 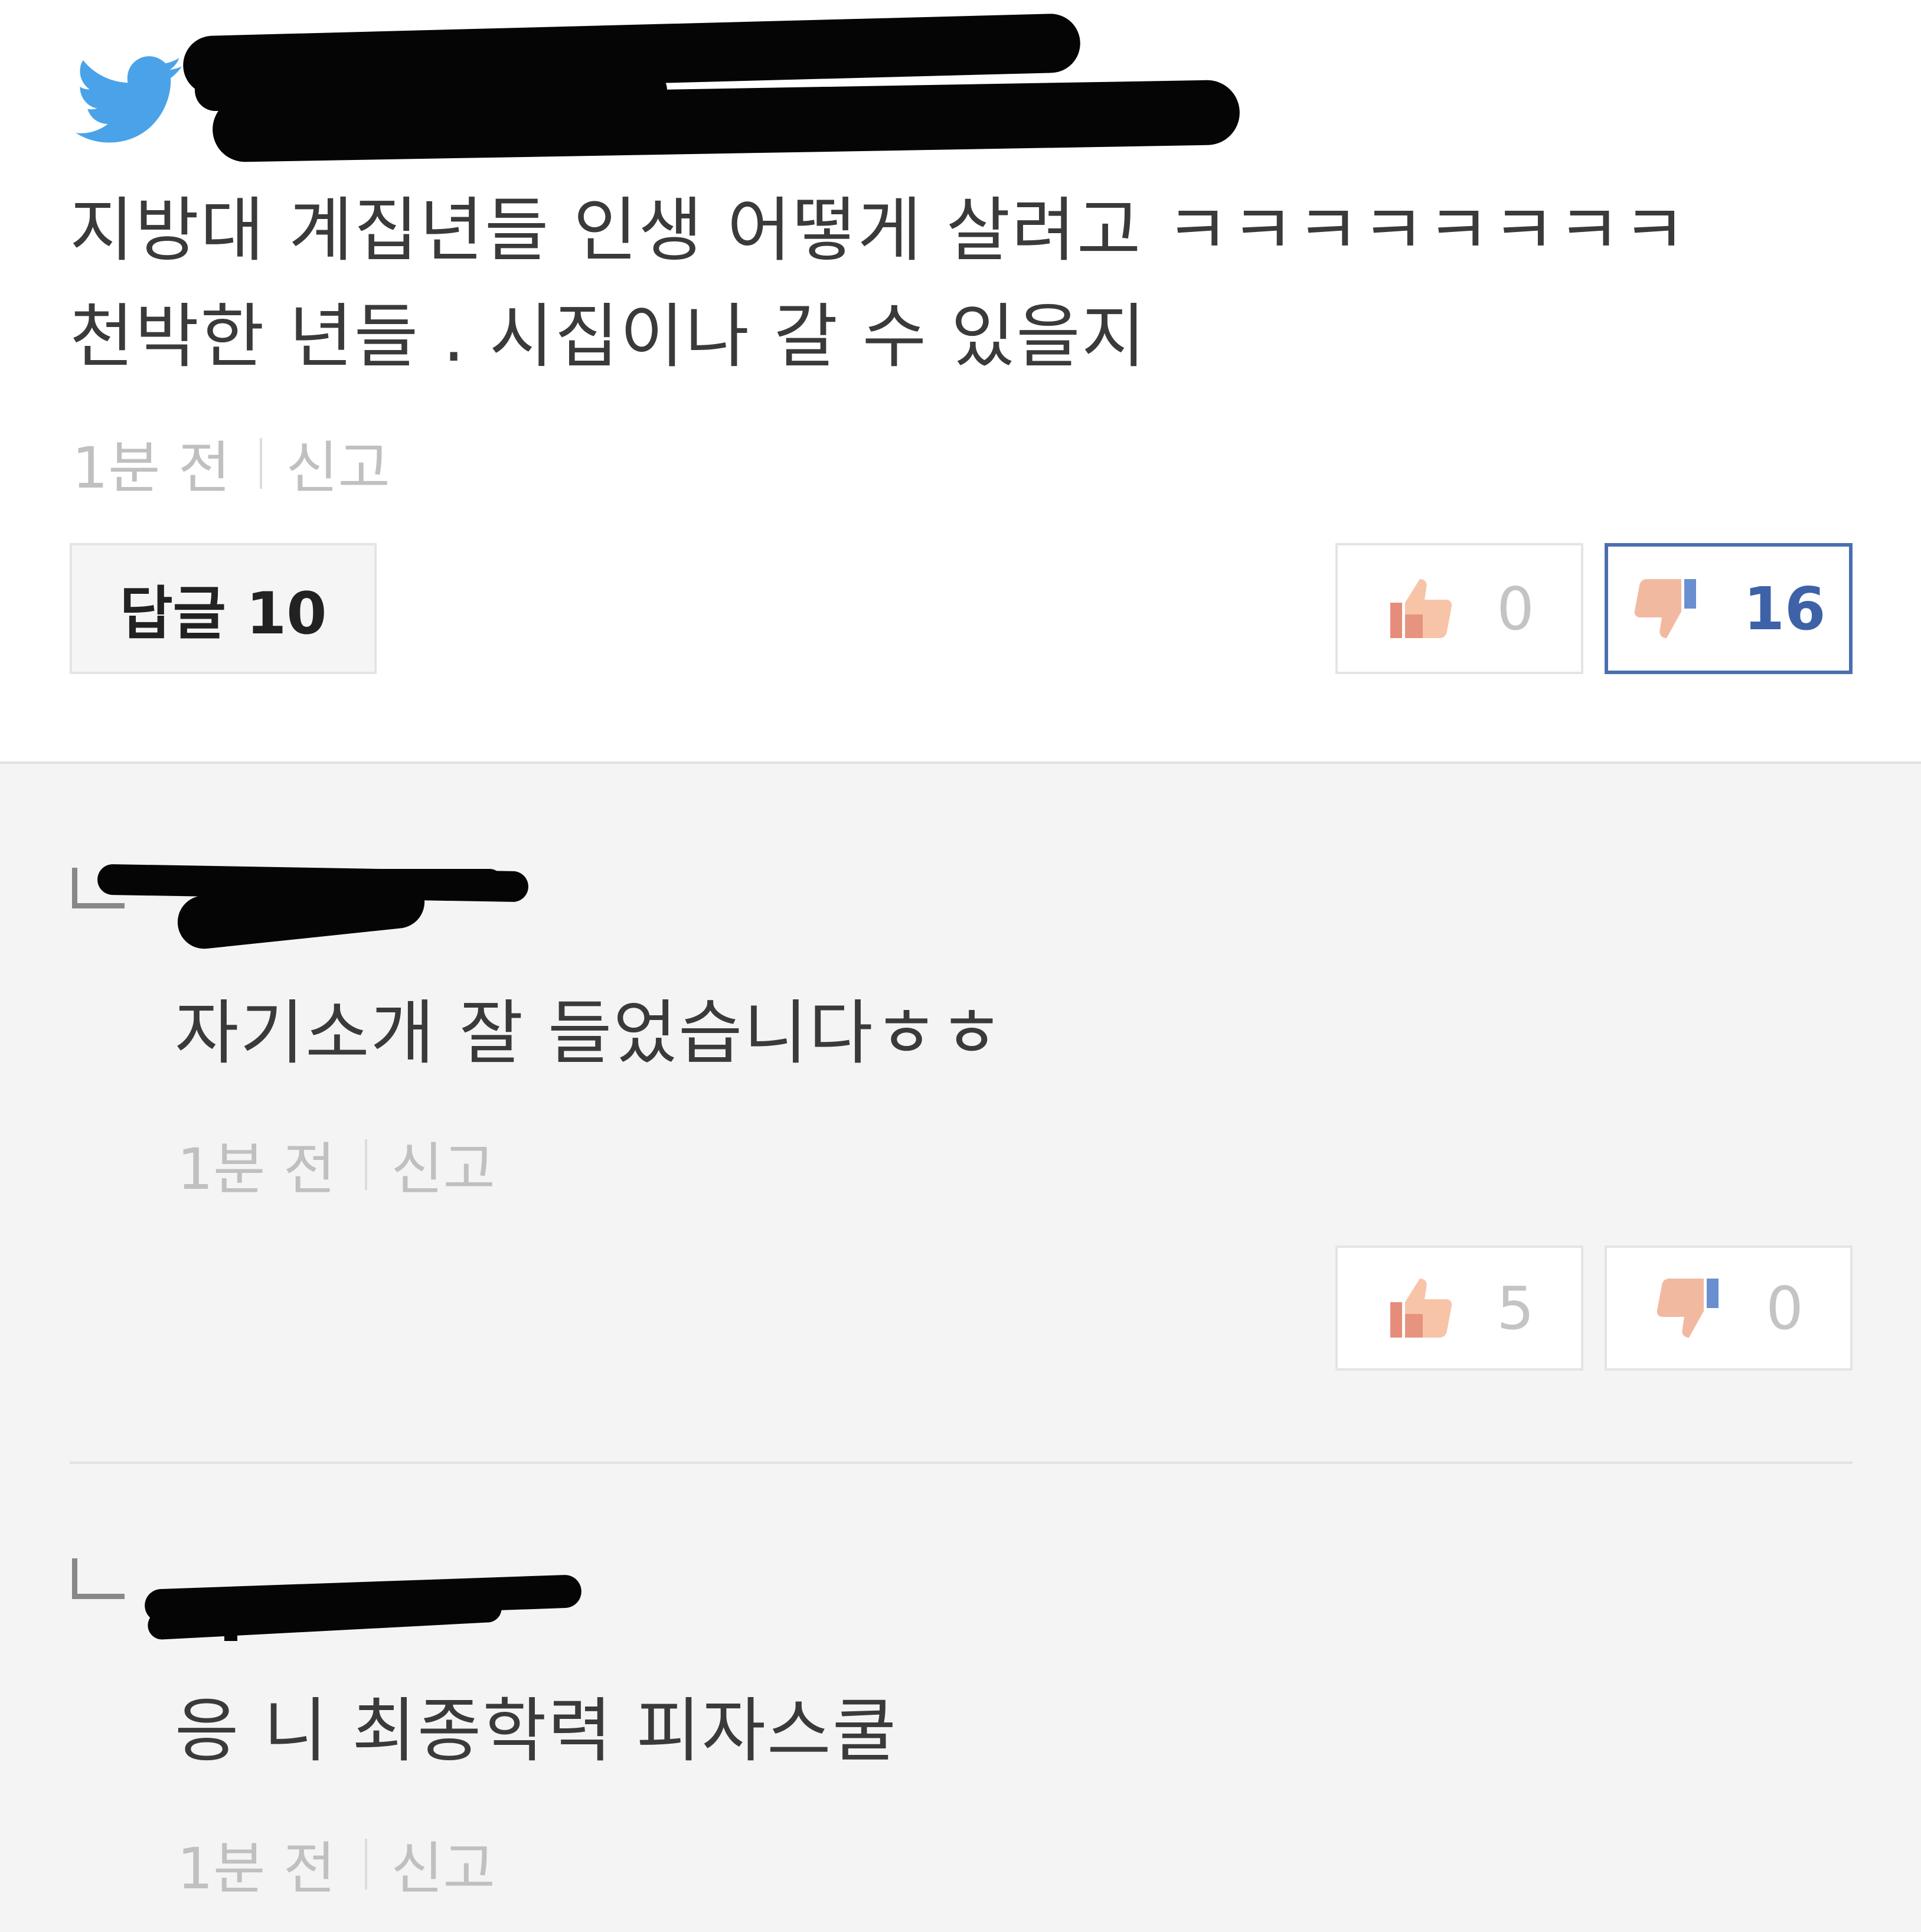 What do you see at coordinates (129, 99) in the screenshot?
I see `twitter-bird-icon` at bounding box center [129, 99].